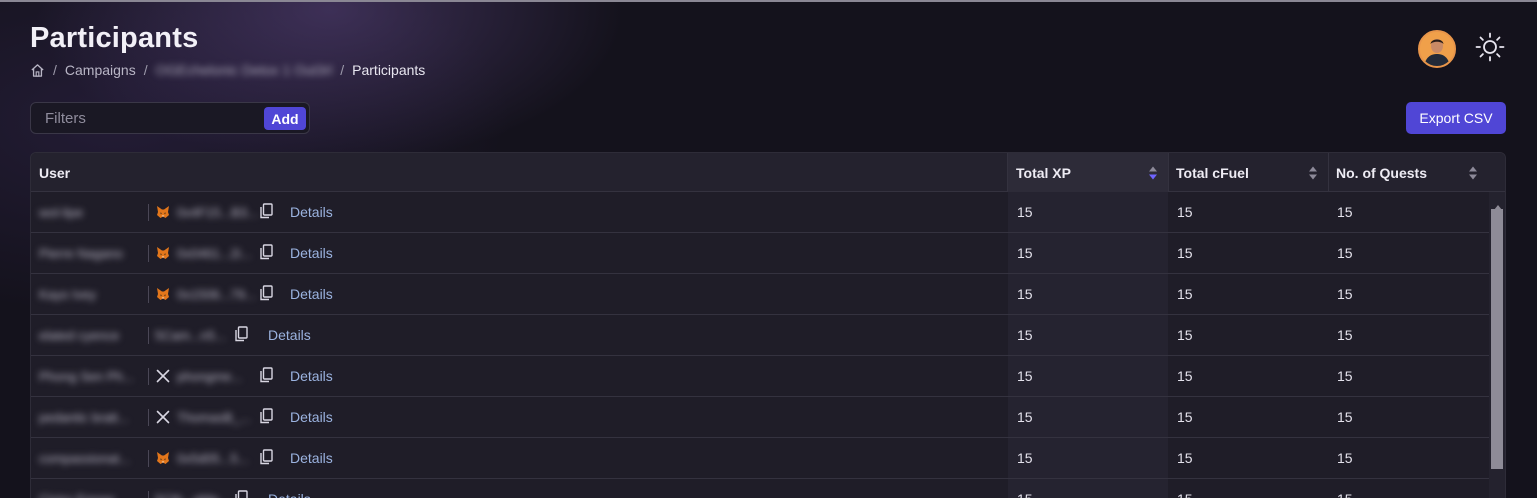 The image size is (1537, 498). I want to click on avatar, so click(1437, 49).